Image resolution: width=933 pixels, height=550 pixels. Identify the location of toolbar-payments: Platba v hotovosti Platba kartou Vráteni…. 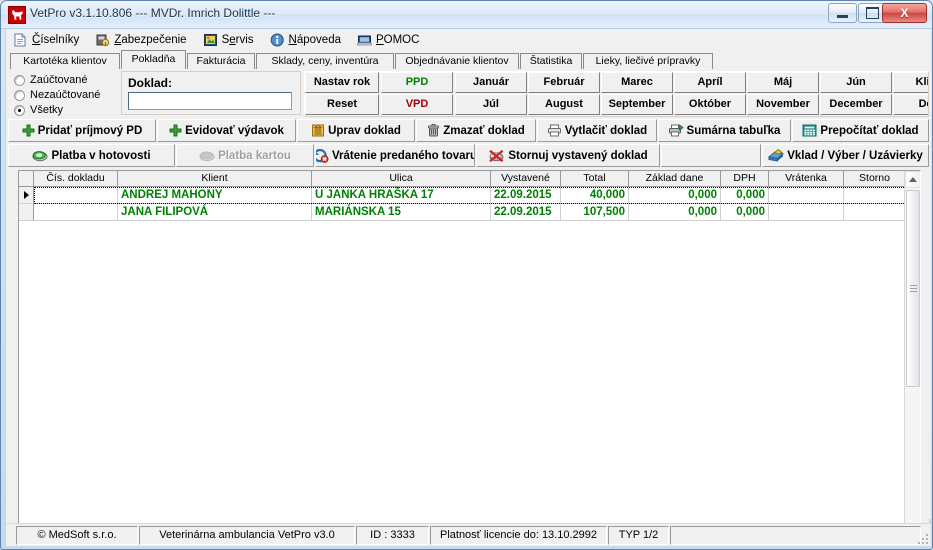
(468, 156).